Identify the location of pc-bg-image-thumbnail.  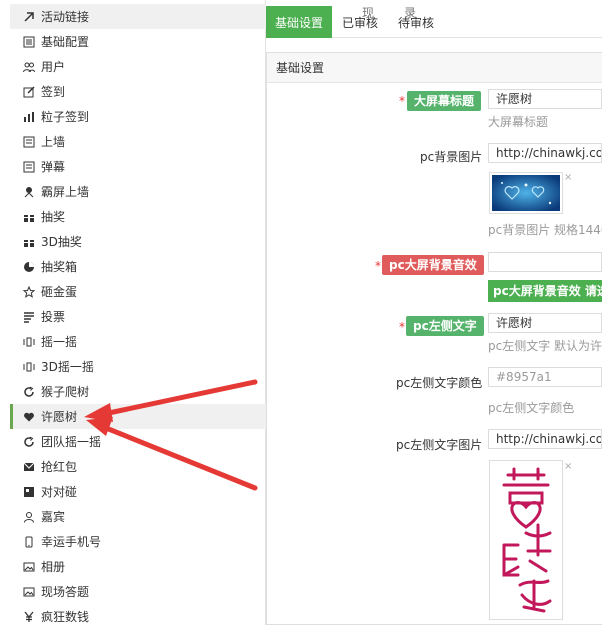
(526, 193).